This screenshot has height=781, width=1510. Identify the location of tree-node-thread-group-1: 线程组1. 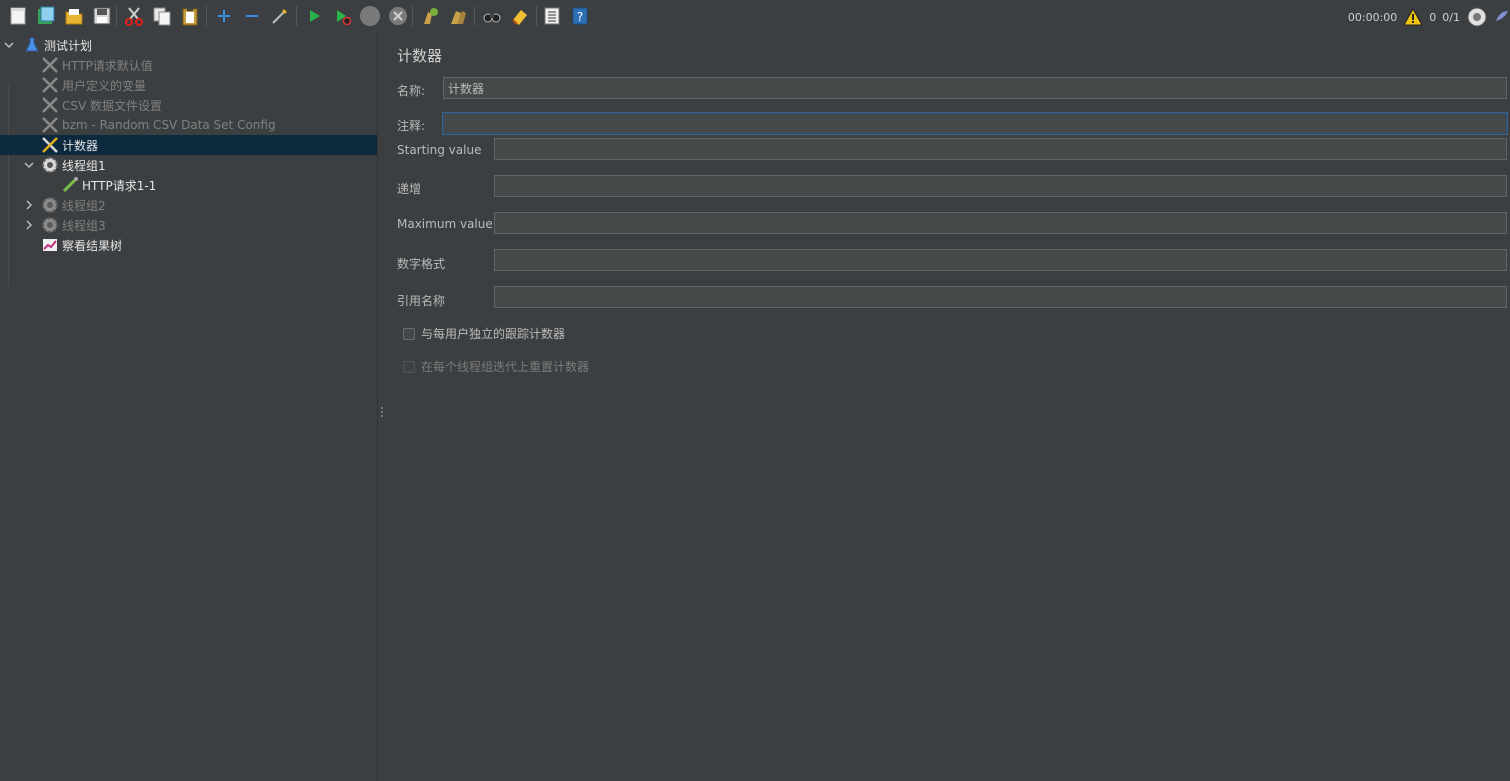
(188, 165).